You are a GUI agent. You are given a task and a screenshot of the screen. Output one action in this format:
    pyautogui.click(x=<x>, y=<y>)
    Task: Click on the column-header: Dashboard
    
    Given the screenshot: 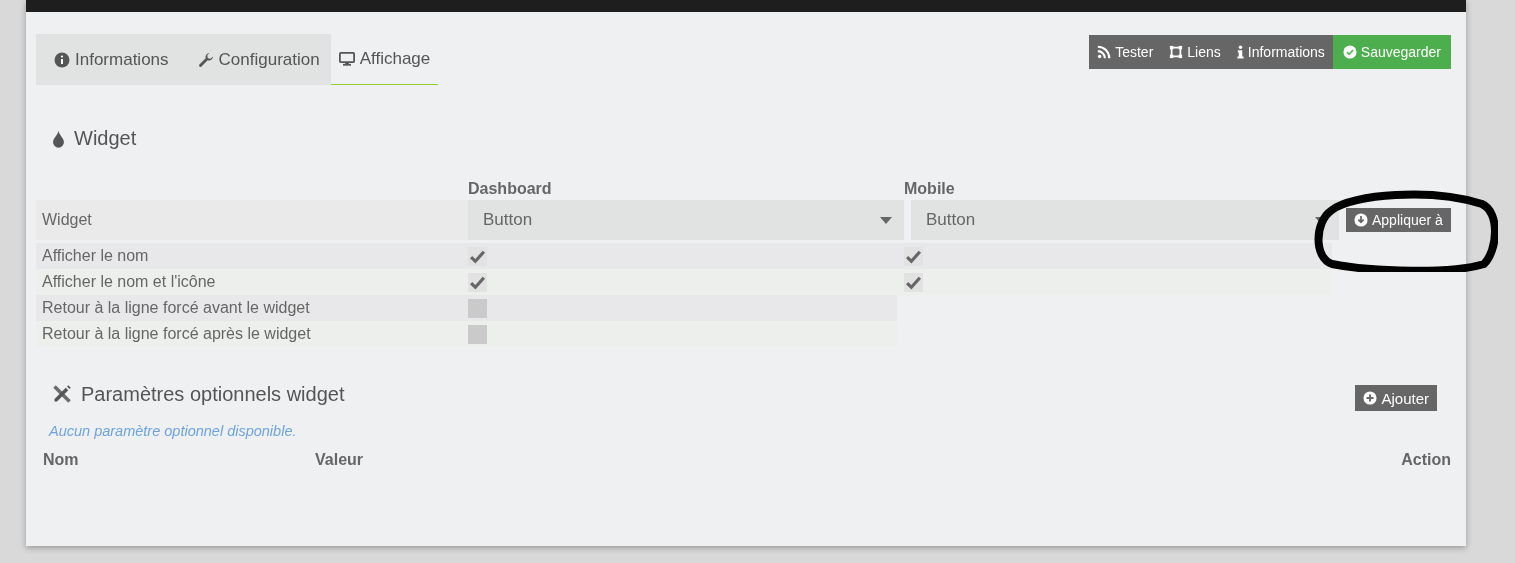 What is the action you would take?
    pyautogui.click(x=510, y=188)
    